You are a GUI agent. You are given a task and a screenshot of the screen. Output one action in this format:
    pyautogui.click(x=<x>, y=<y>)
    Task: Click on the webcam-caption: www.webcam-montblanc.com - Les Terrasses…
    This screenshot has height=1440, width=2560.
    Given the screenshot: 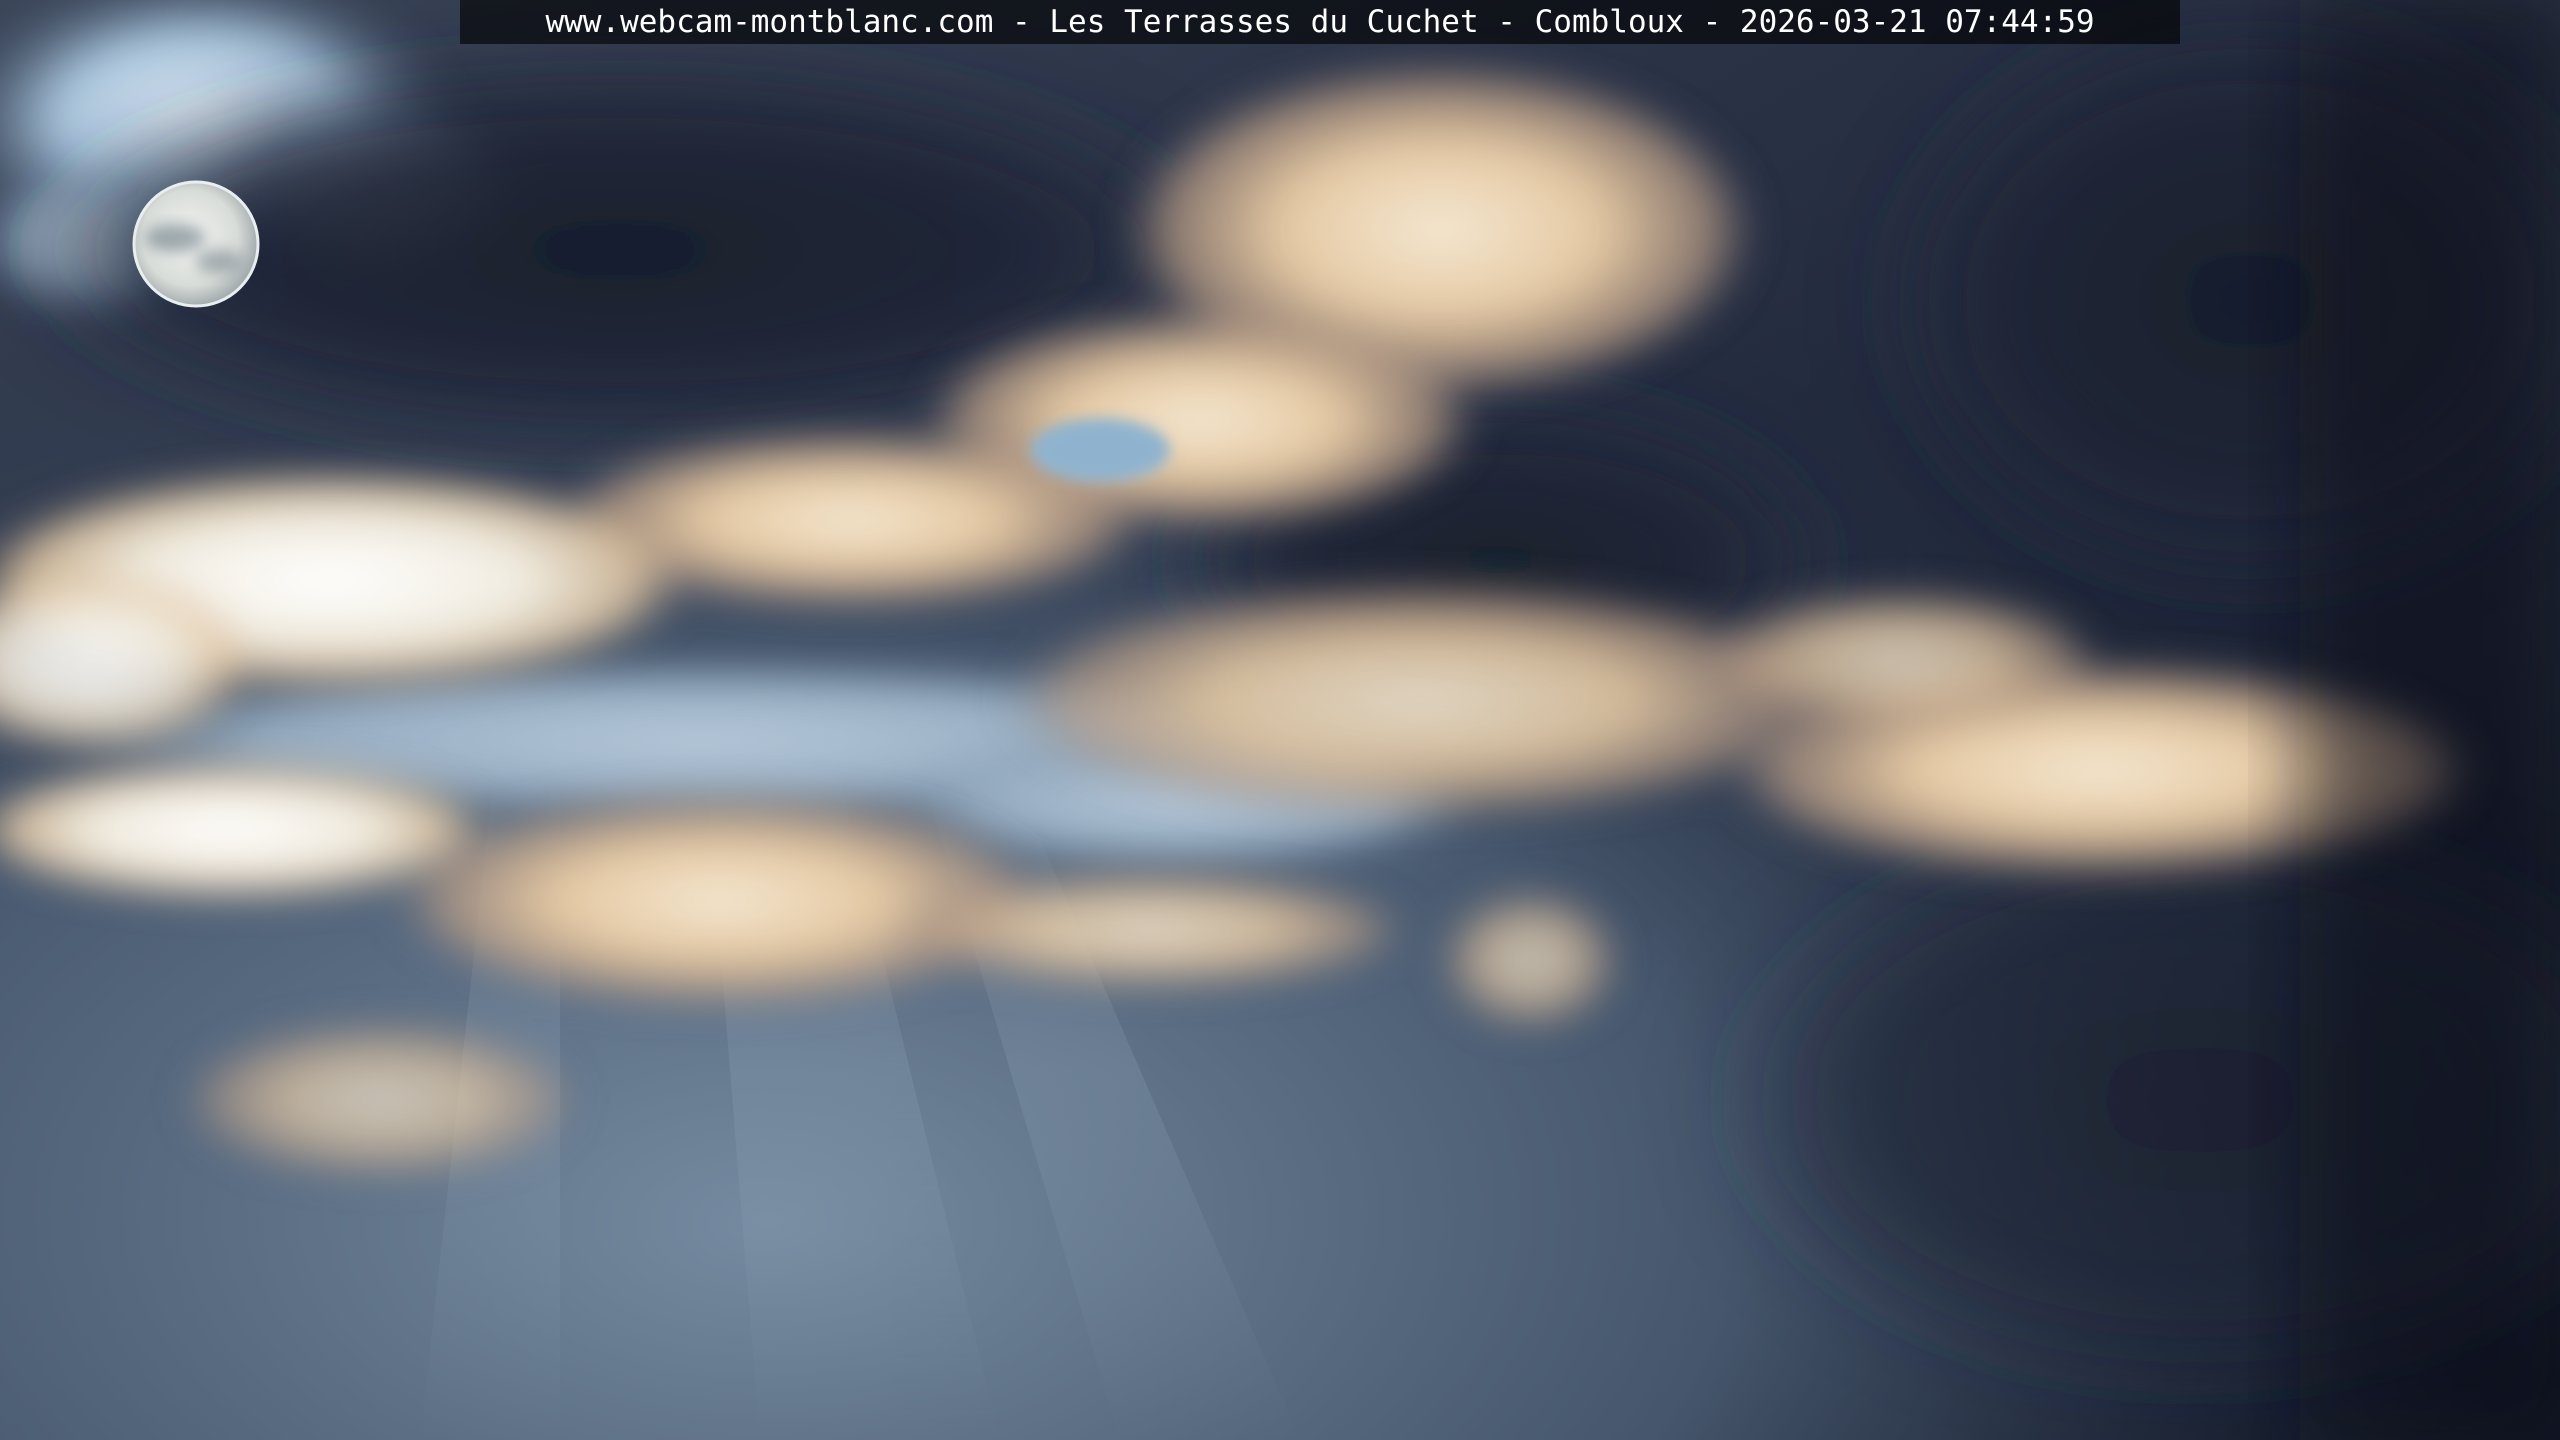 What is the action you would take?
    pyautogui.click(x=1320, y=22)
    